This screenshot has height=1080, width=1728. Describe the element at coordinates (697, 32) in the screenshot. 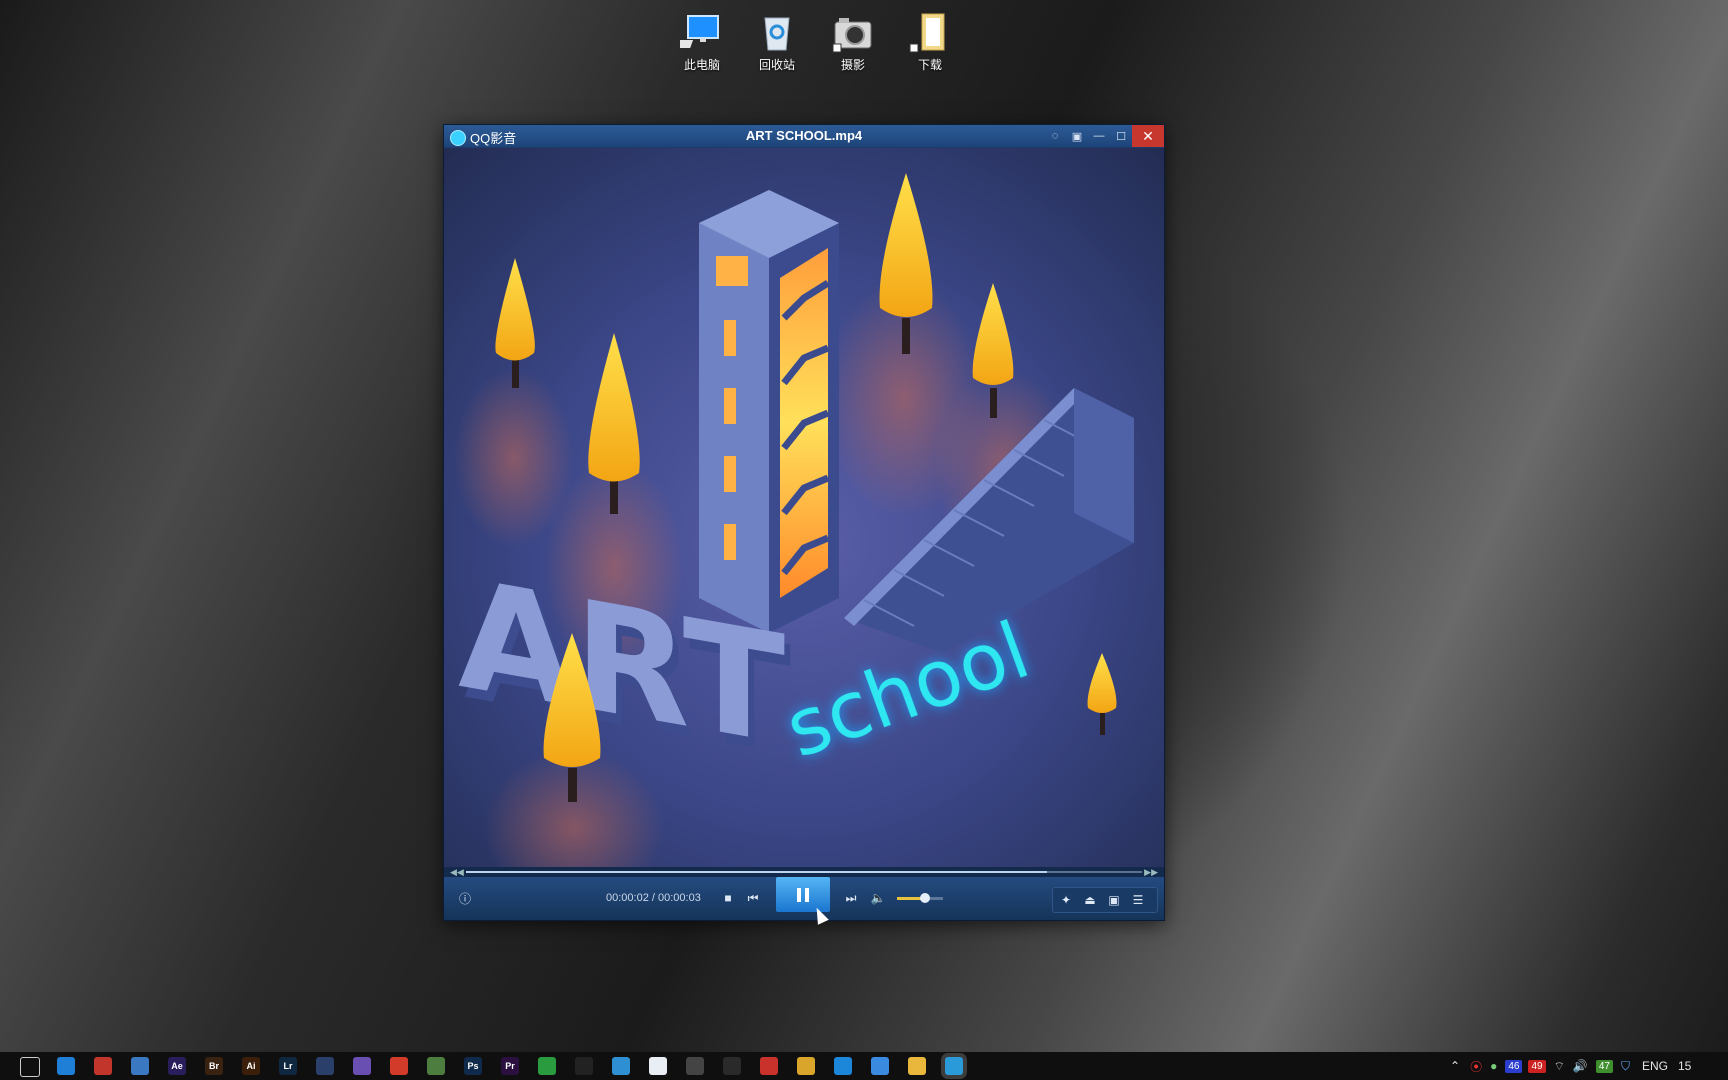

I see `computer-icon` at that location.